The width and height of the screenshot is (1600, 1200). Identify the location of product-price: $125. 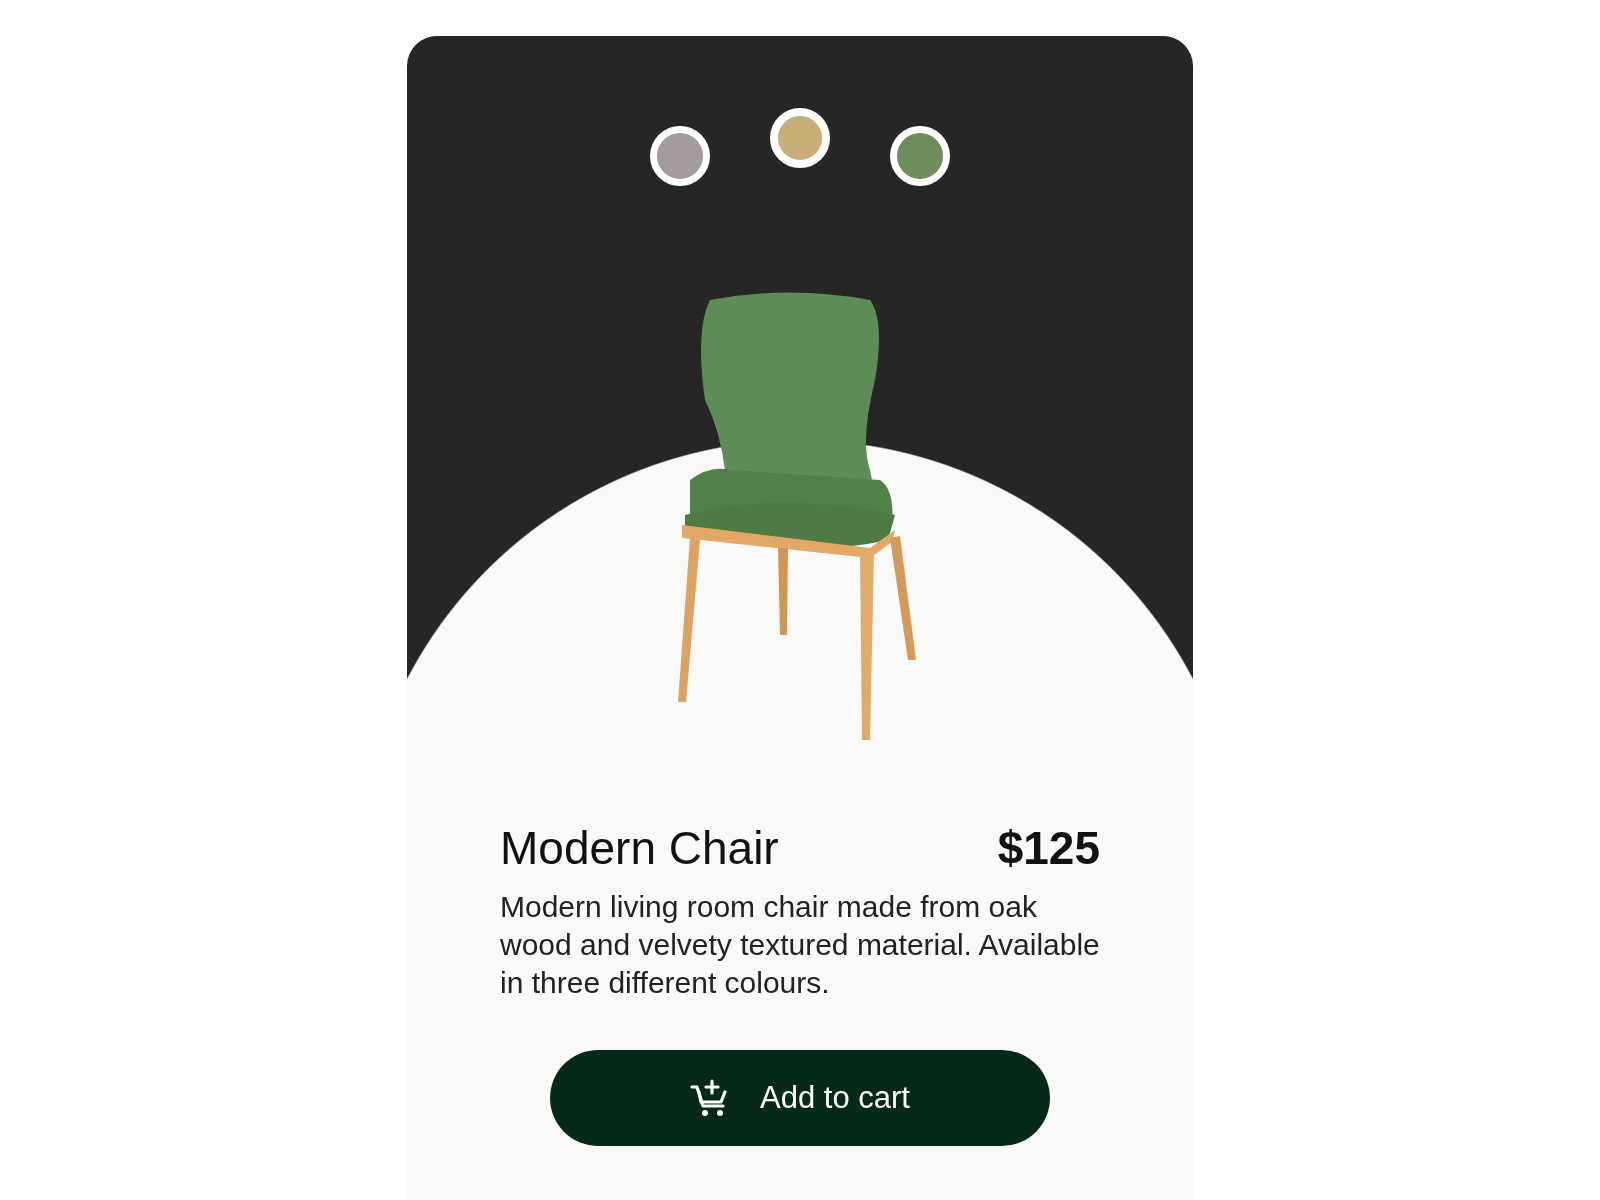
(1048, 848).